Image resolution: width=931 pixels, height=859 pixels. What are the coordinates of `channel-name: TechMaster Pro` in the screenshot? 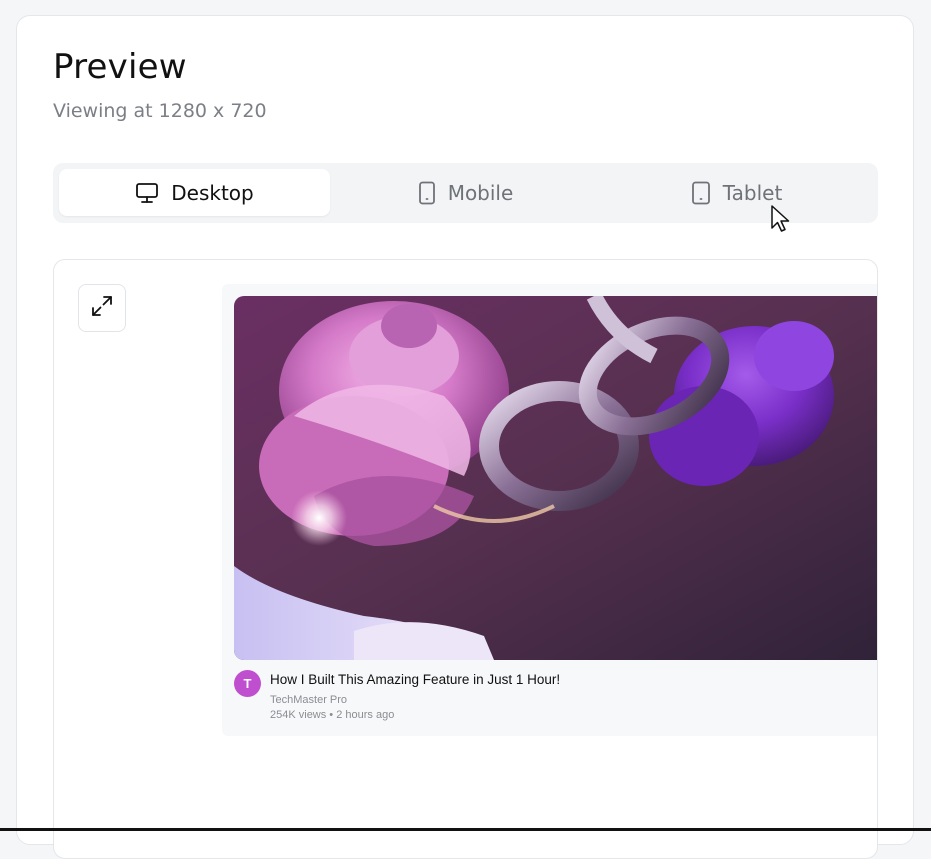 It's located at (308, 700).